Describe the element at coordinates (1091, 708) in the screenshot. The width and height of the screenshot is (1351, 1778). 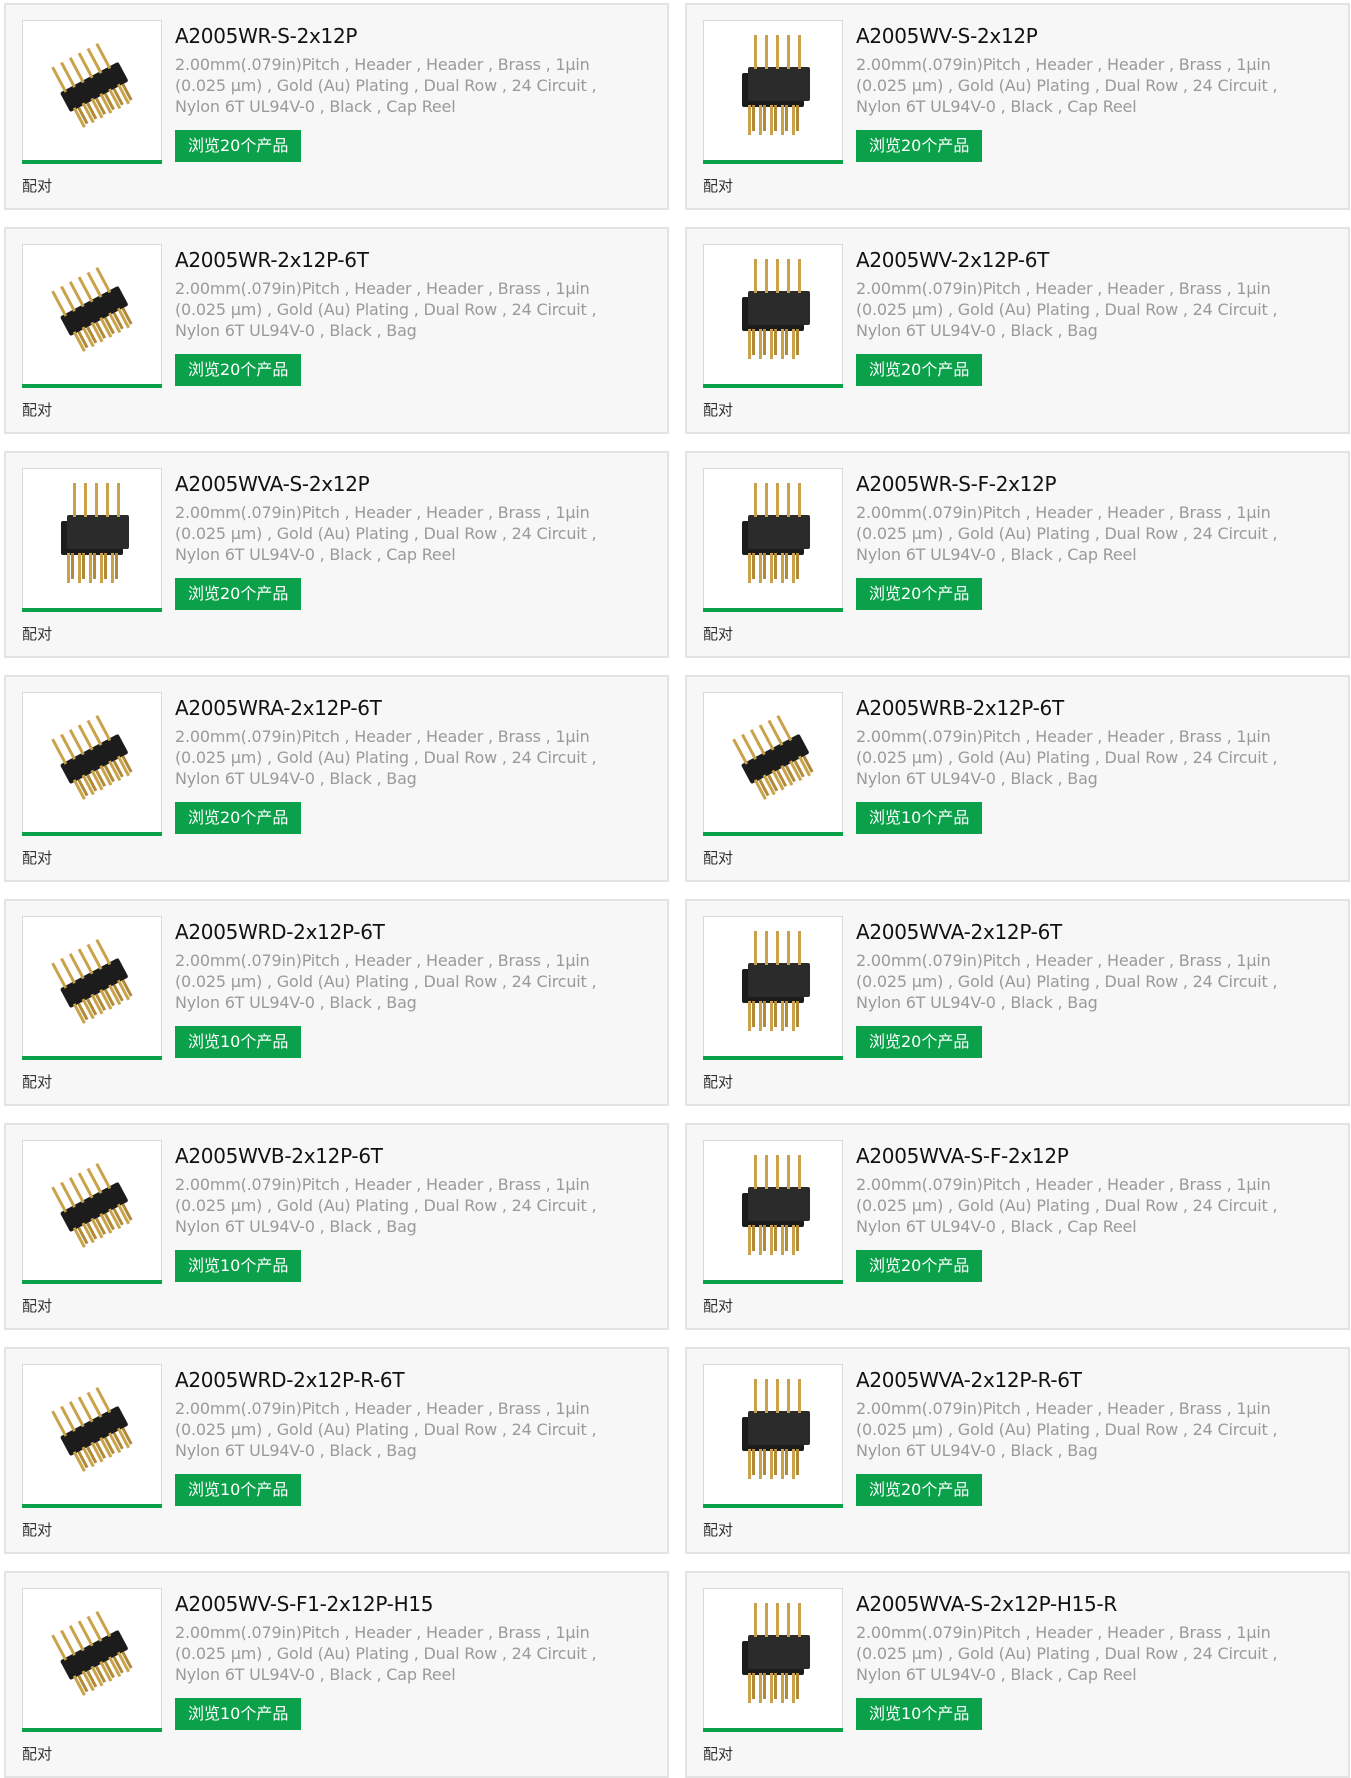
I see `product-title: A2005WRB-2x12P-6T` at that location.